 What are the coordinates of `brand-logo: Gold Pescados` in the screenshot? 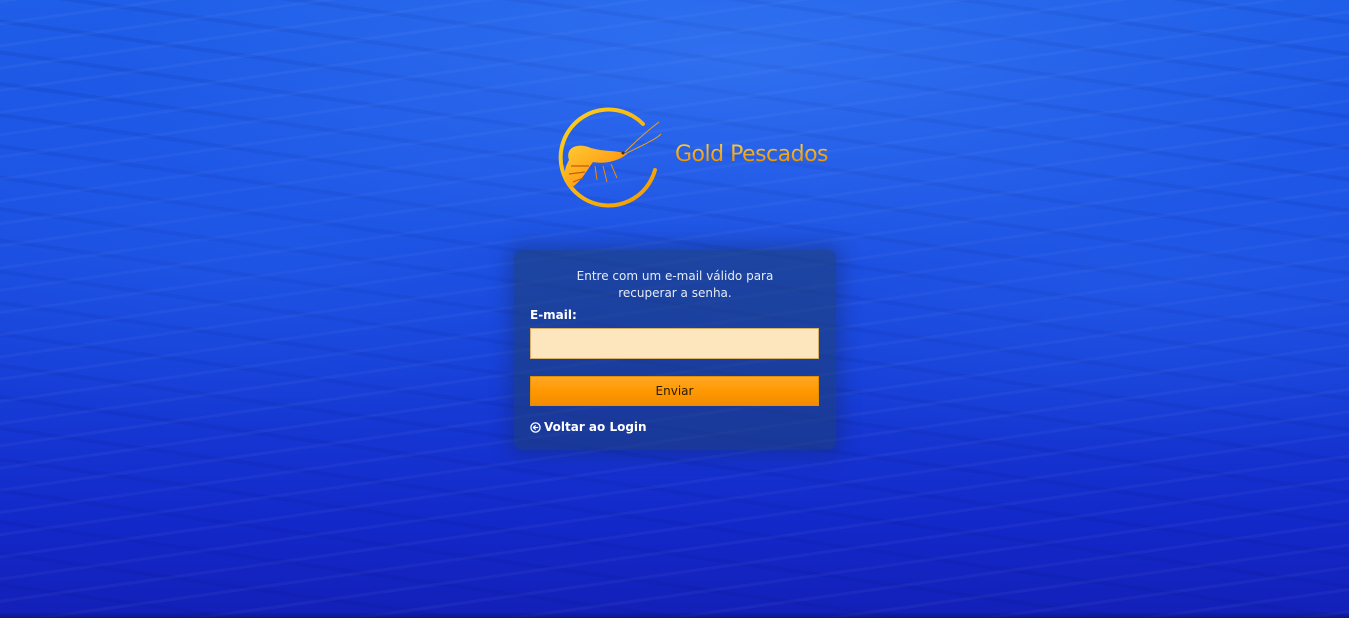 It's located at (692, 157).